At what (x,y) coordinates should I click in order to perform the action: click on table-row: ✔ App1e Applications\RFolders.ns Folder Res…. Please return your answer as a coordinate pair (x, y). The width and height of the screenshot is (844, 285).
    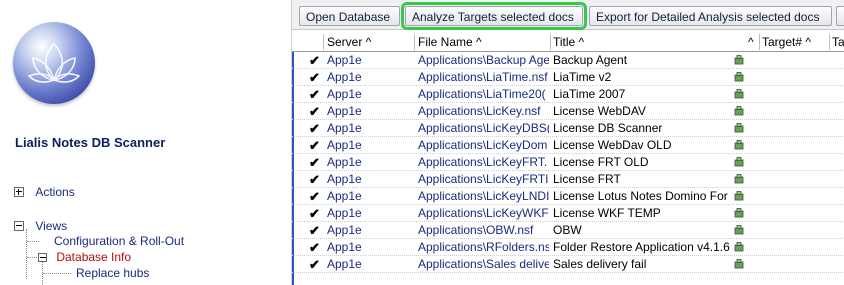
    Looking at the image, I should click on (568, 247).